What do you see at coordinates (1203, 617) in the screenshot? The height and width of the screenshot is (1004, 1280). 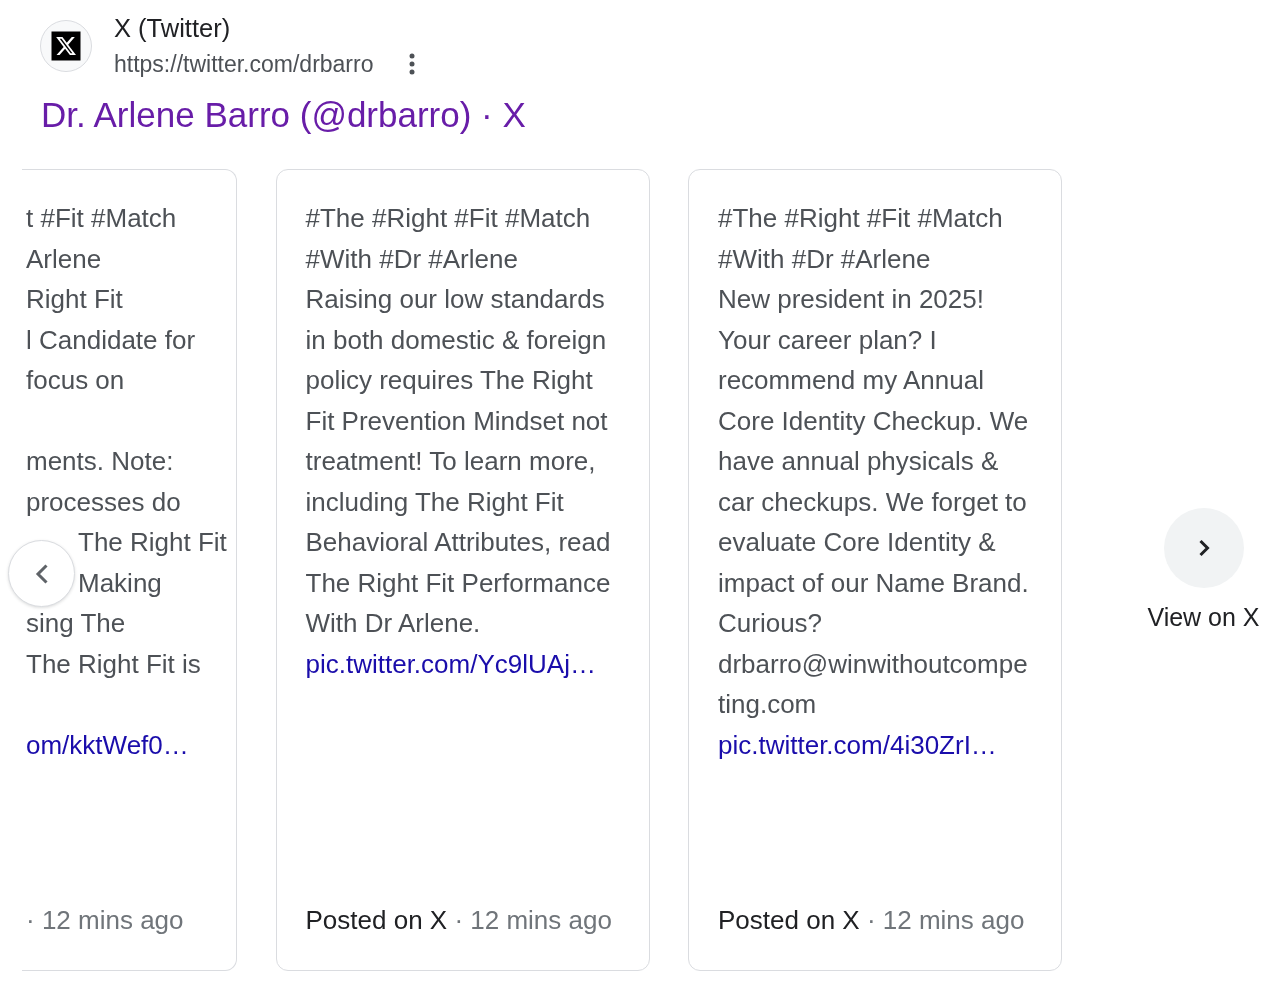 I see `view-more-link: View on X` at bounding box center [1203, 617].